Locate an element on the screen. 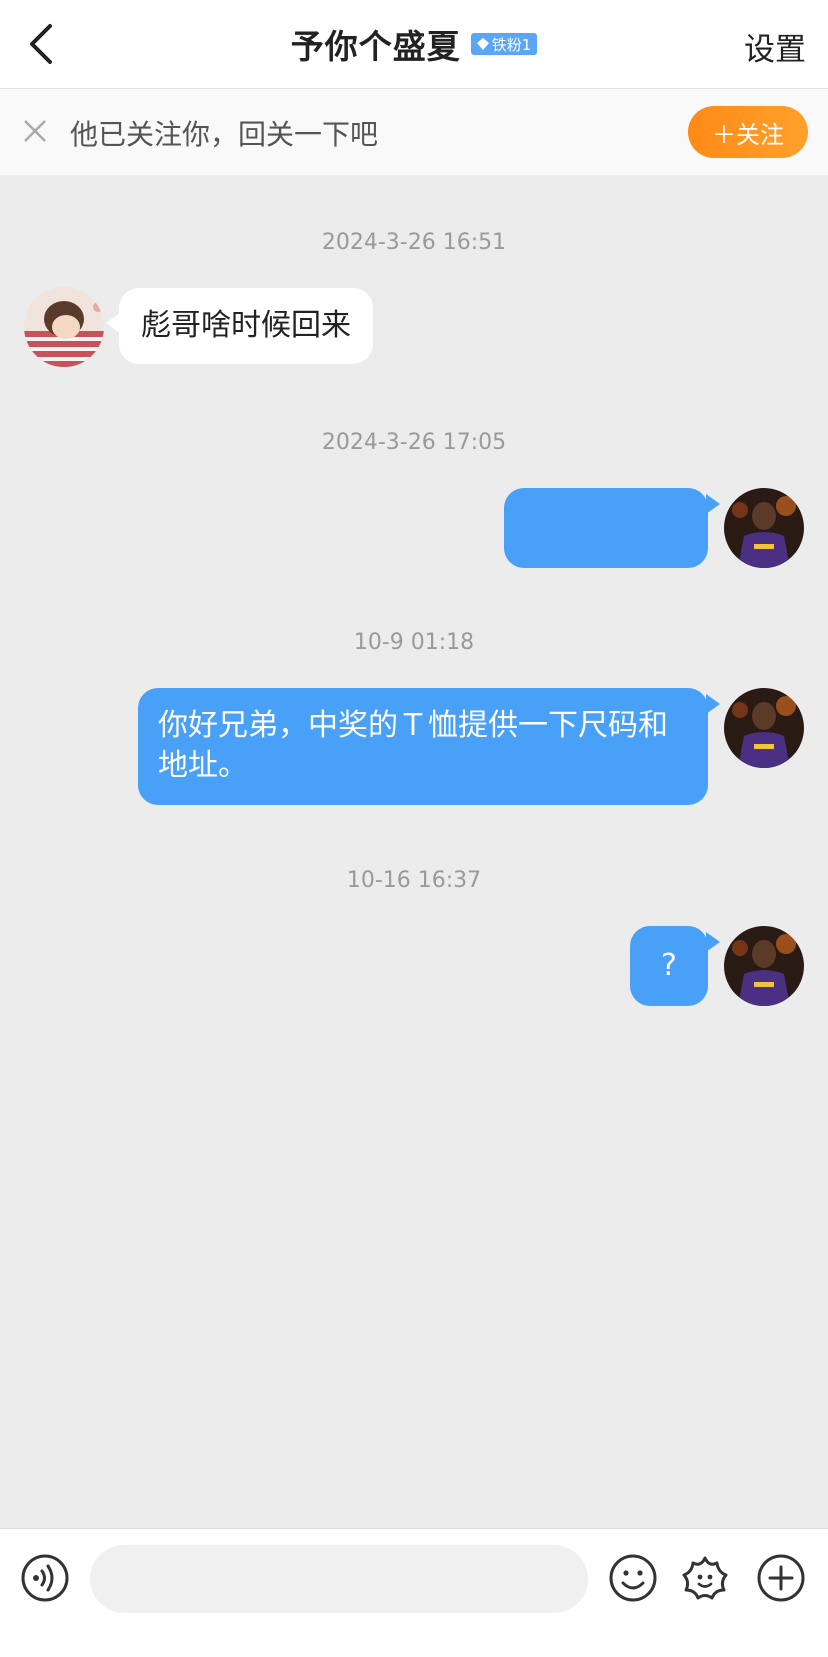 The image size is (828, 1657). emoji-icon is located at coordinates (633, 1578).